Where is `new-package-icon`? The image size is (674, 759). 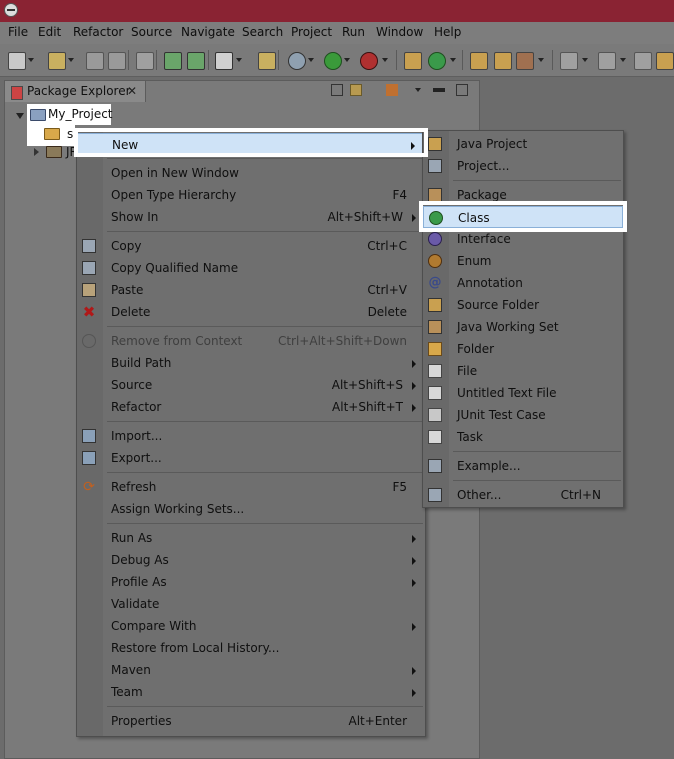 new-package-icon is located at coordinates (413, 61).